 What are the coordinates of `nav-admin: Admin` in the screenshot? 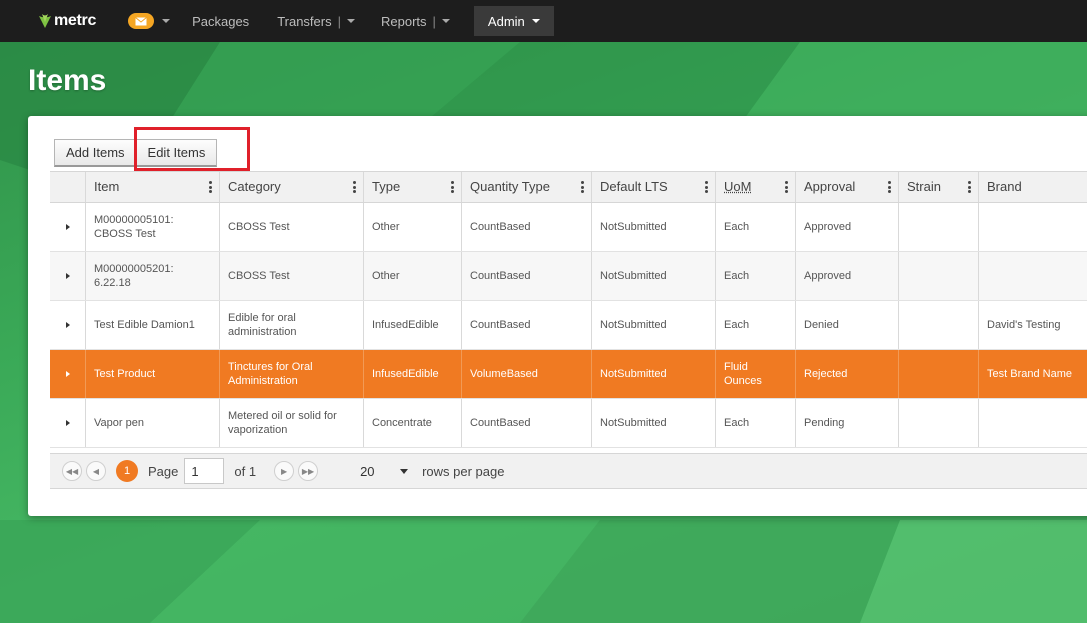 It's located at (514, 21).